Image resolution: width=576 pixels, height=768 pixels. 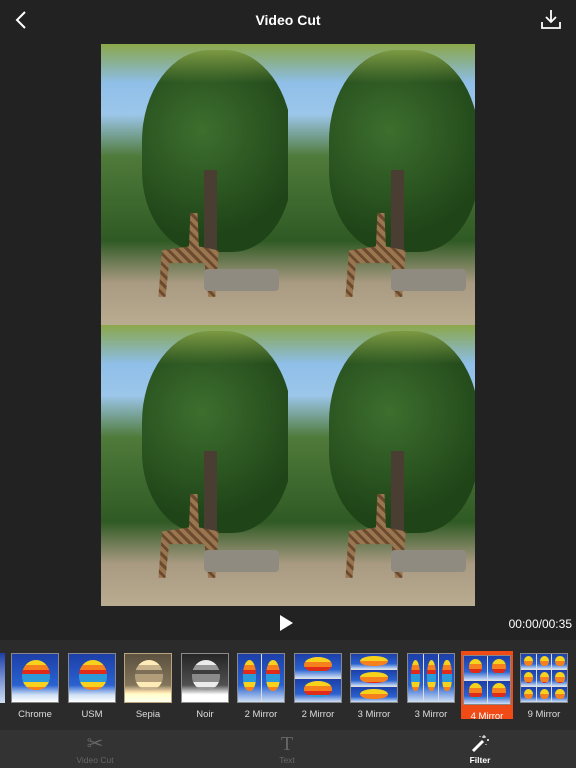 What do you see at coordinates (287, 760) in the screenshot?
I see `tab-label: Text` at bounding box center [287, 760].